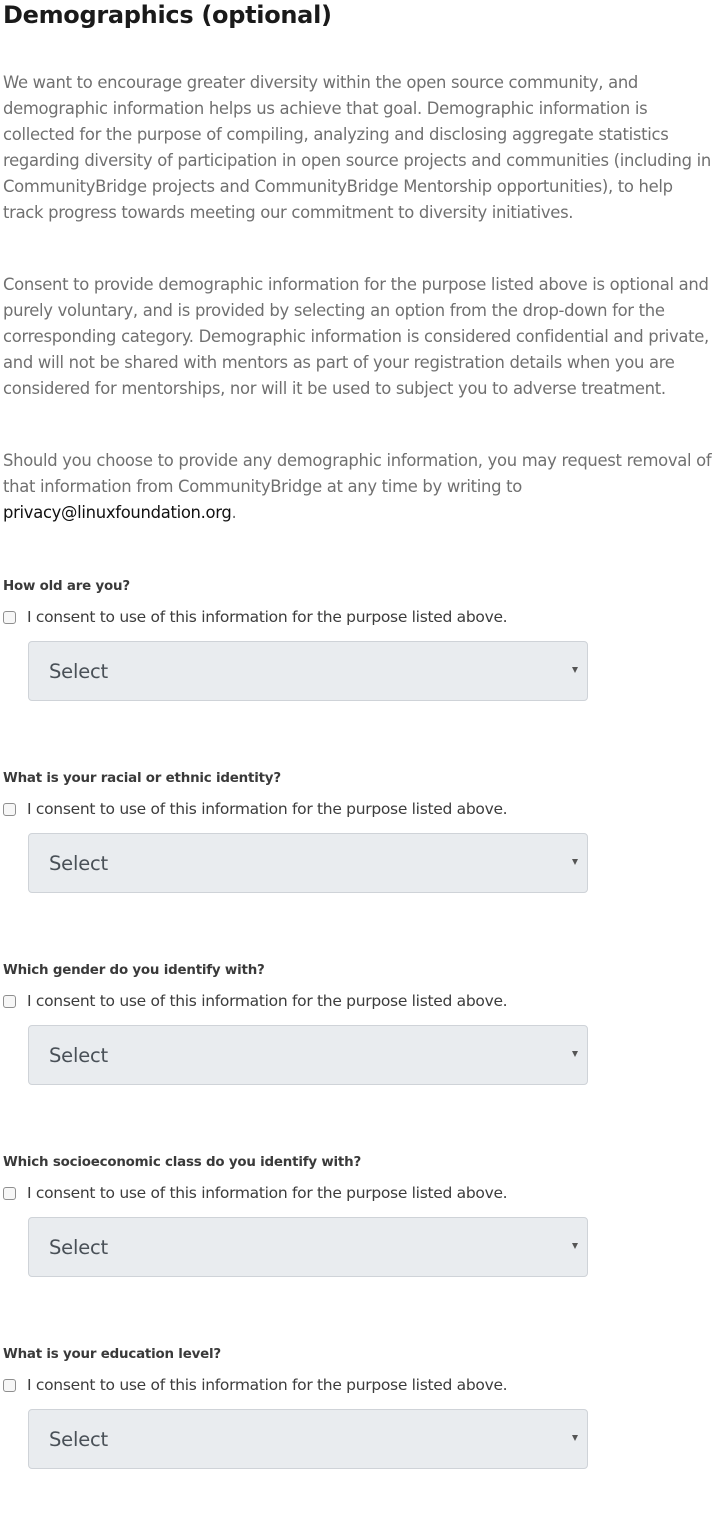  What do you see at coordinates (308, 1055) in the screenshot?
I see `gender-select: Select` at bounding box center [308, 1055].